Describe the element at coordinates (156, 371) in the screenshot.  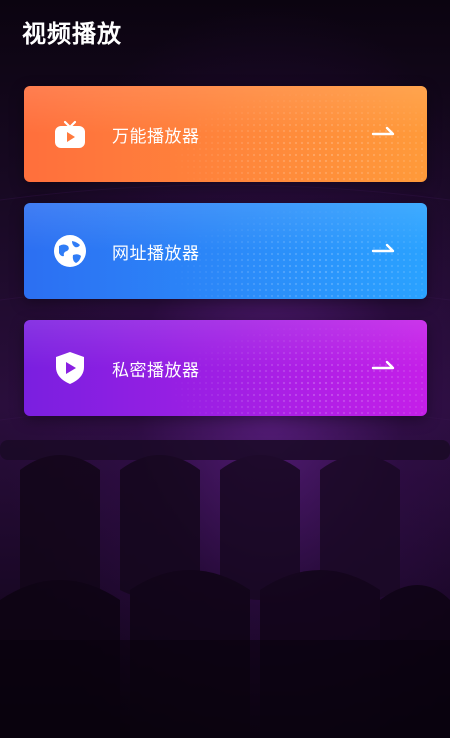
I see `card-label: 私密播放器` at that location.